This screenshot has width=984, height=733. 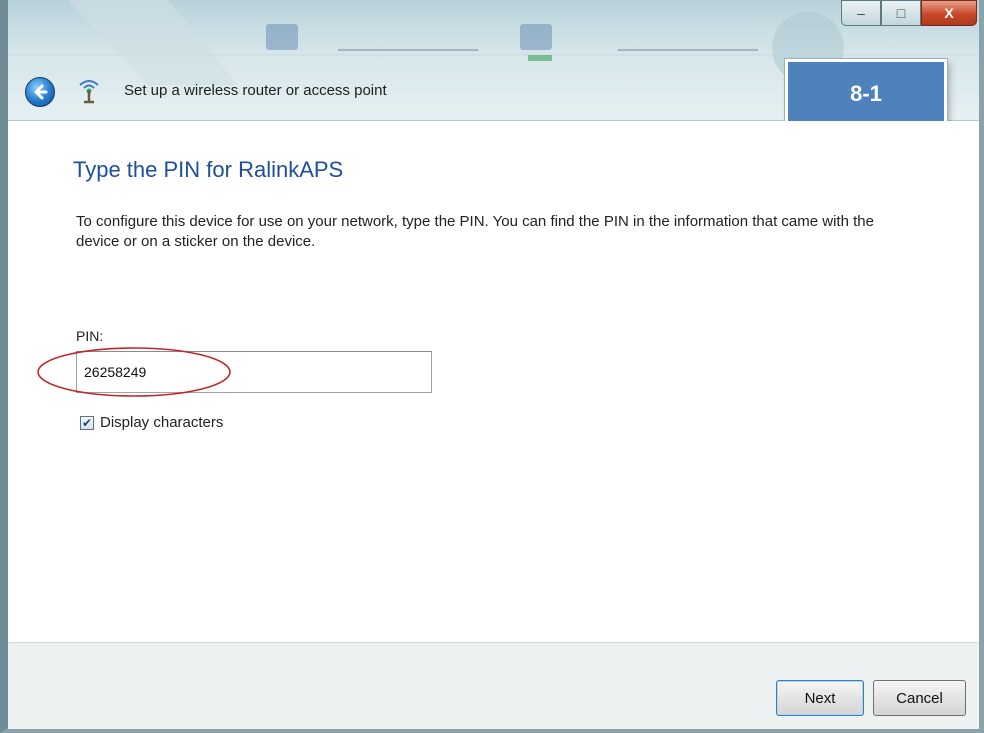 I want to click on minimize-button: –, so click(x=861, y=13).